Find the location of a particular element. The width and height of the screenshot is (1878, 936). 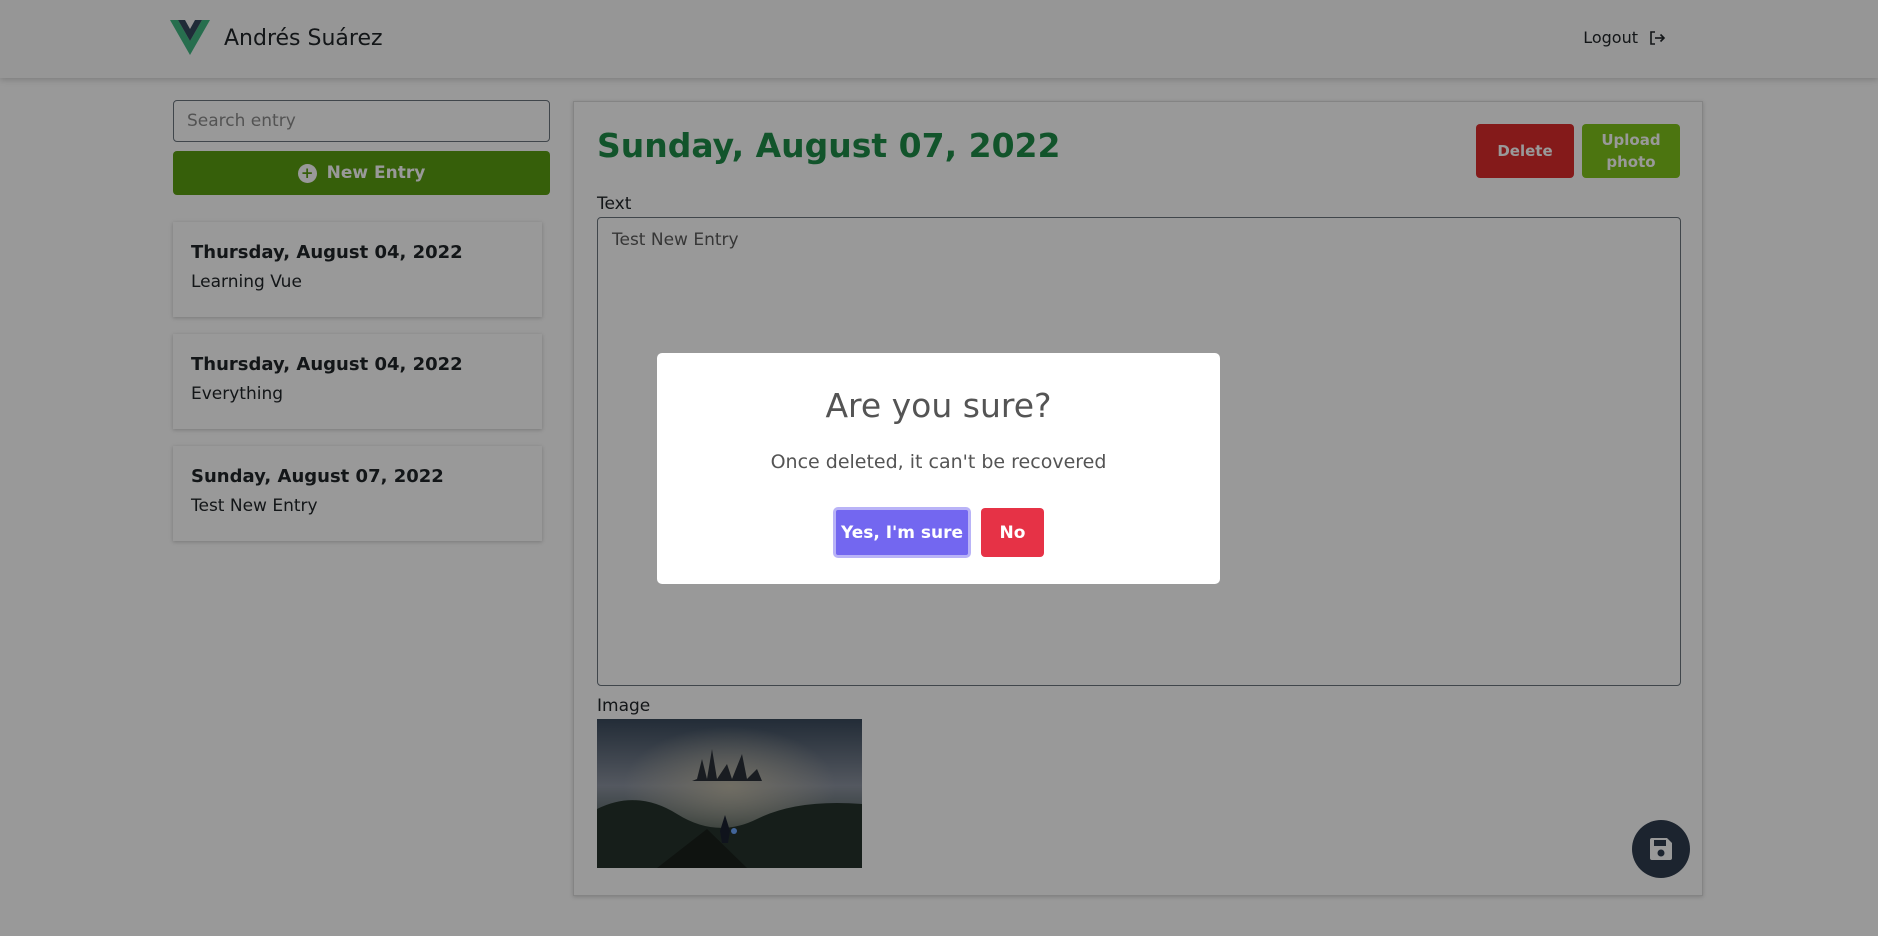

dialog-title: Are you sure? is located at coordinates (938, 405).